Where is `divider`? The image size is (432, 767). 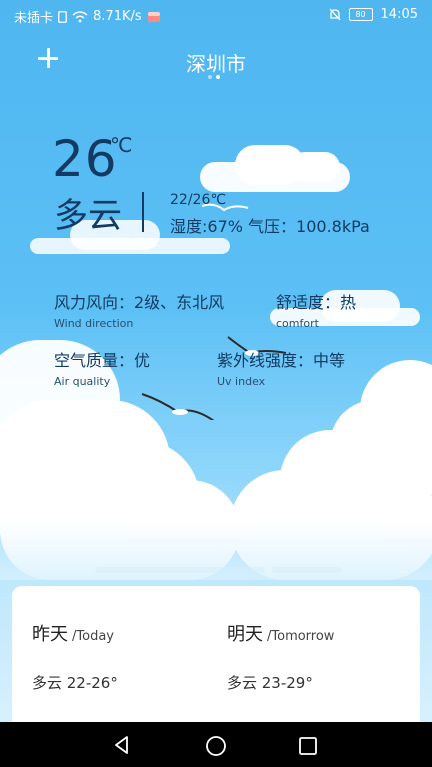
divider is located at coordinates (143, 212).